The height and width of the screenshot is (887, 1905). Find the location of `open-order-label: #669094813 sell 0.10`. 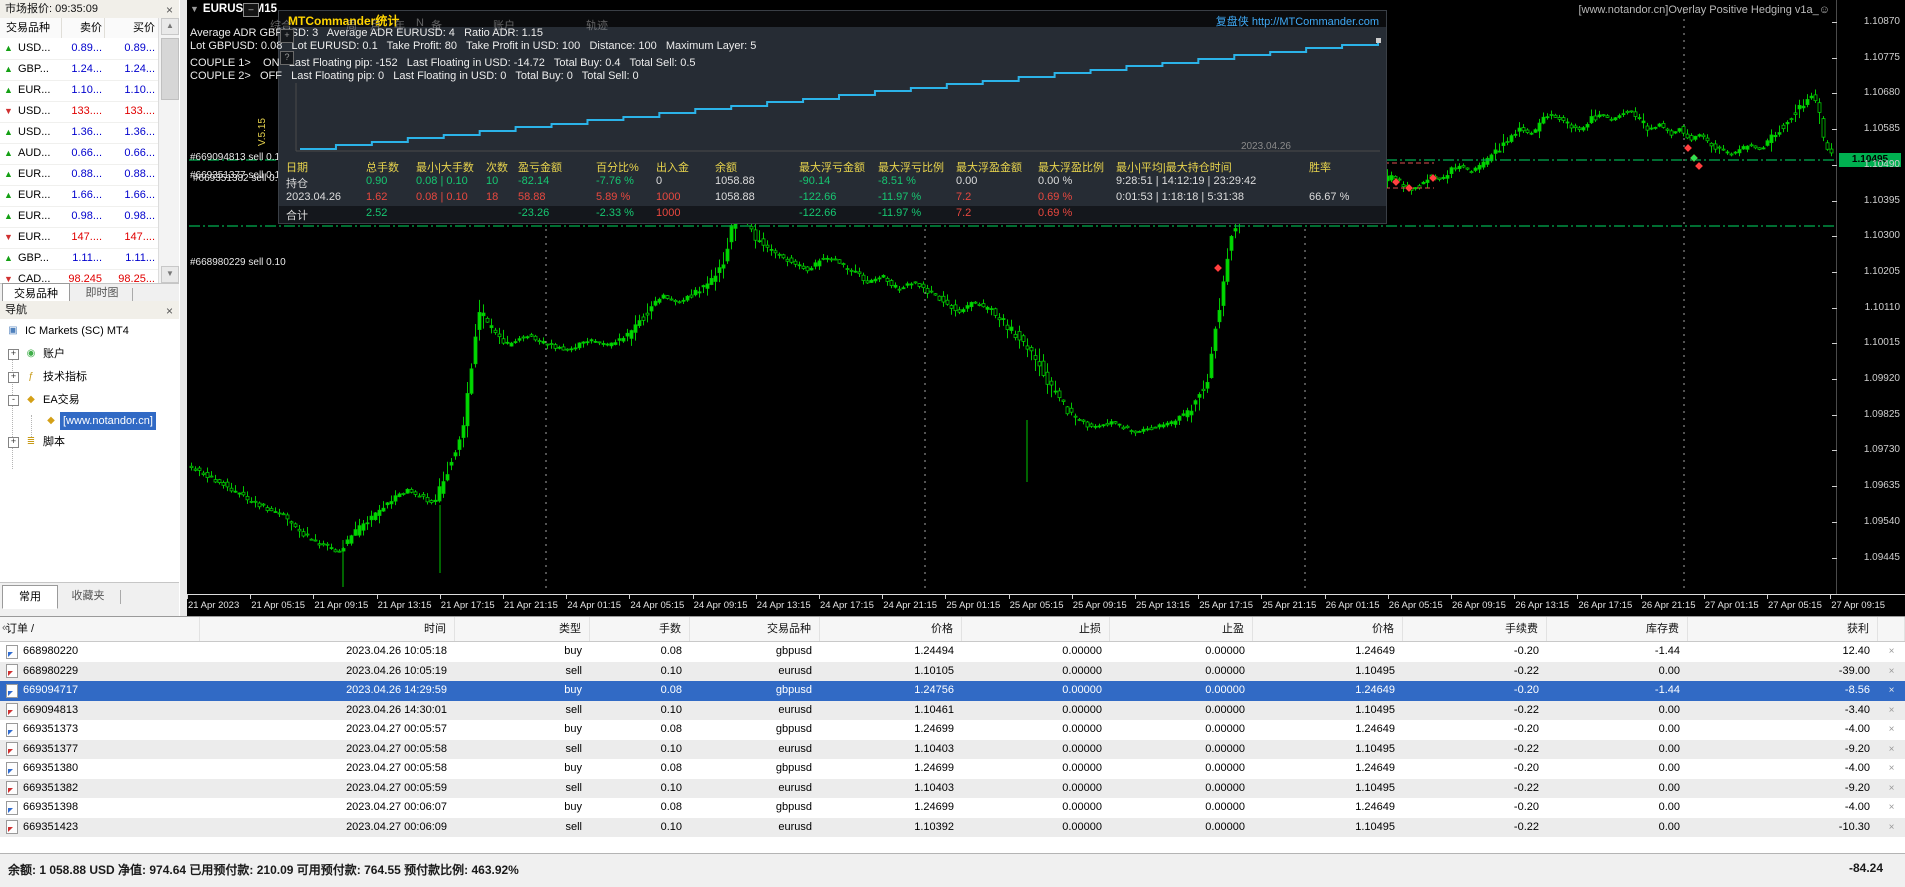

open-order-label: #669094813 sell 0.10 is located at coordinates (238, 157).